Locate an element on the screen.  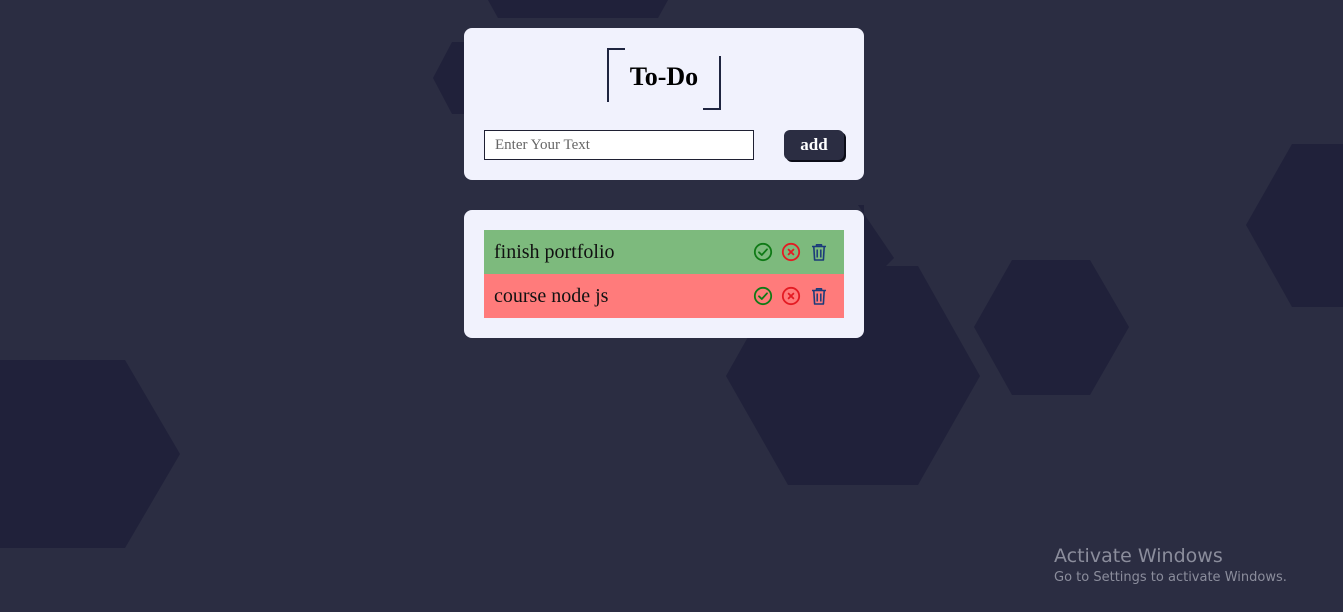
todo-item-text: finish portfolio is located at coordinates (554, 251).